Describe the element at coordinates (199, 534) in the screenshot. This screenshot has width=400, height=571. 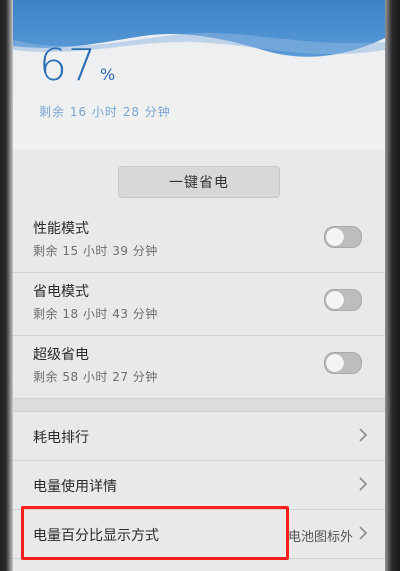
I see `row-battery-percentage-display: 电量百分比显示方式 电池图标外` at that location.